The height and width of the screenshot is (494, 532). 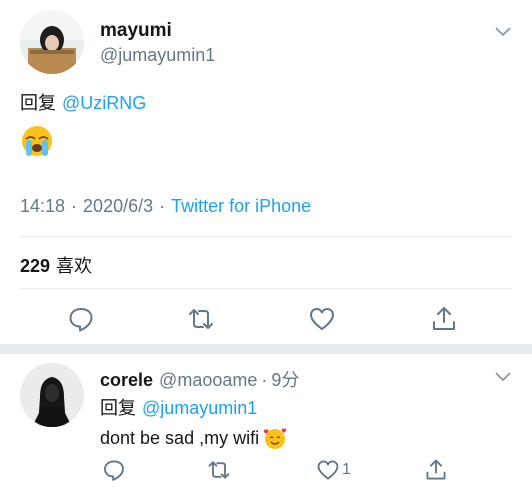 I want to click on loudly-crying-face-icon, so click(x=37, y=141).